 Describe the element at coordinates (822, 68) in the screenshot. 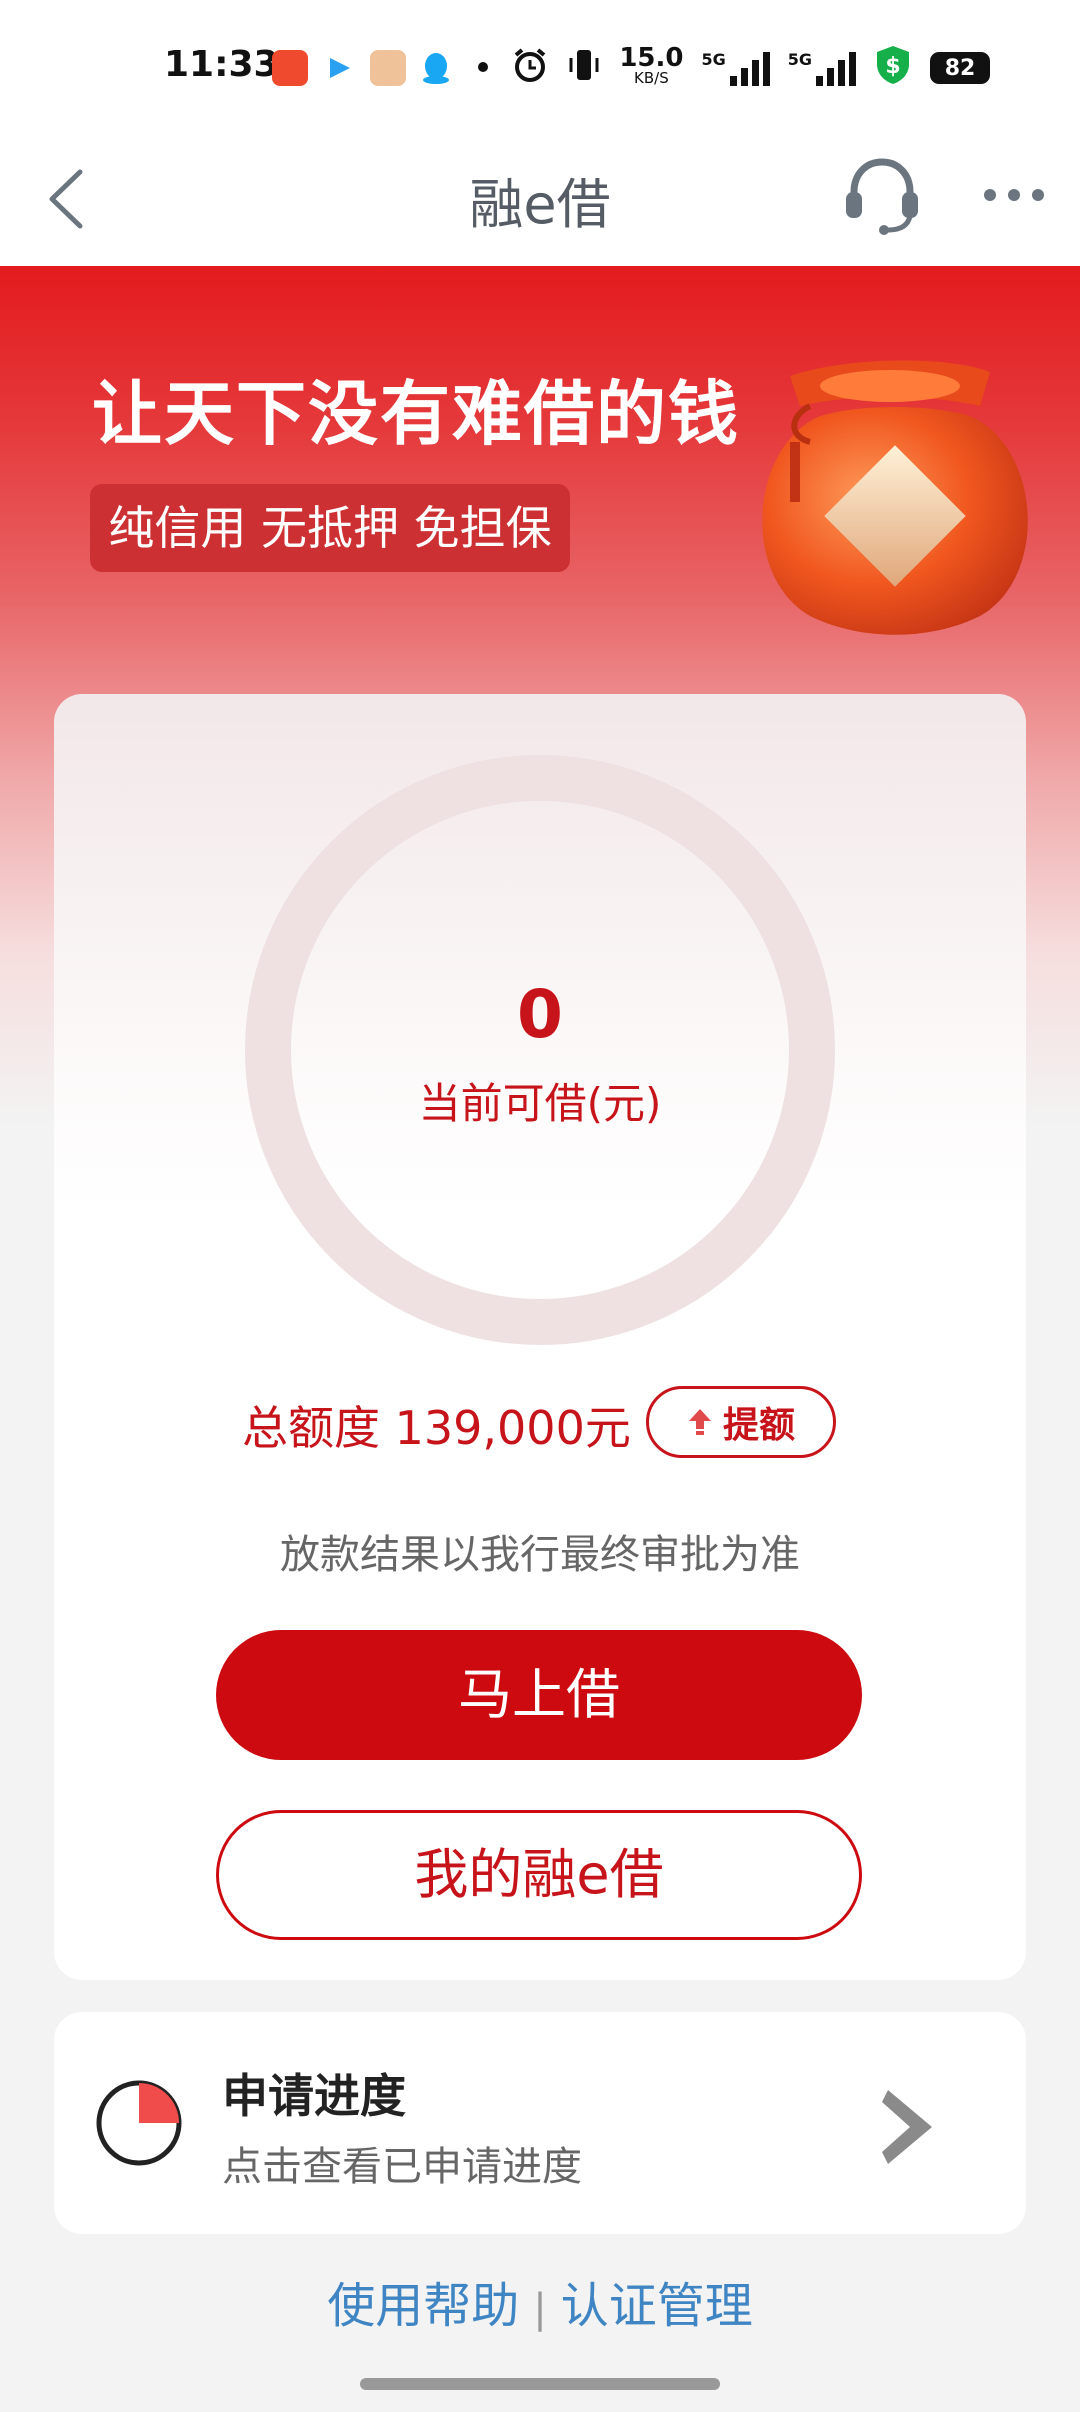

I see `signal-2-icon: 5G` at that location.